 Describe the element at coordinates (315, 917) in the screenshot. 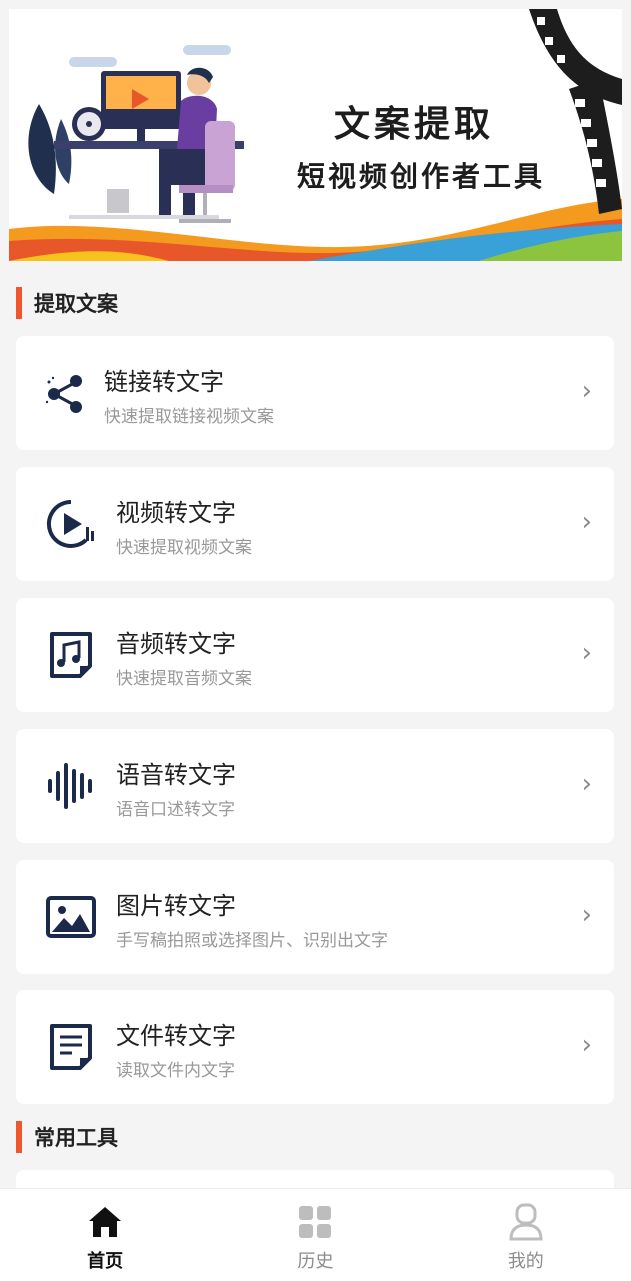

I see `card-image-to-text: 图片转文字 手写稿拍照或选择图片、识别出文字 ›` at that location.